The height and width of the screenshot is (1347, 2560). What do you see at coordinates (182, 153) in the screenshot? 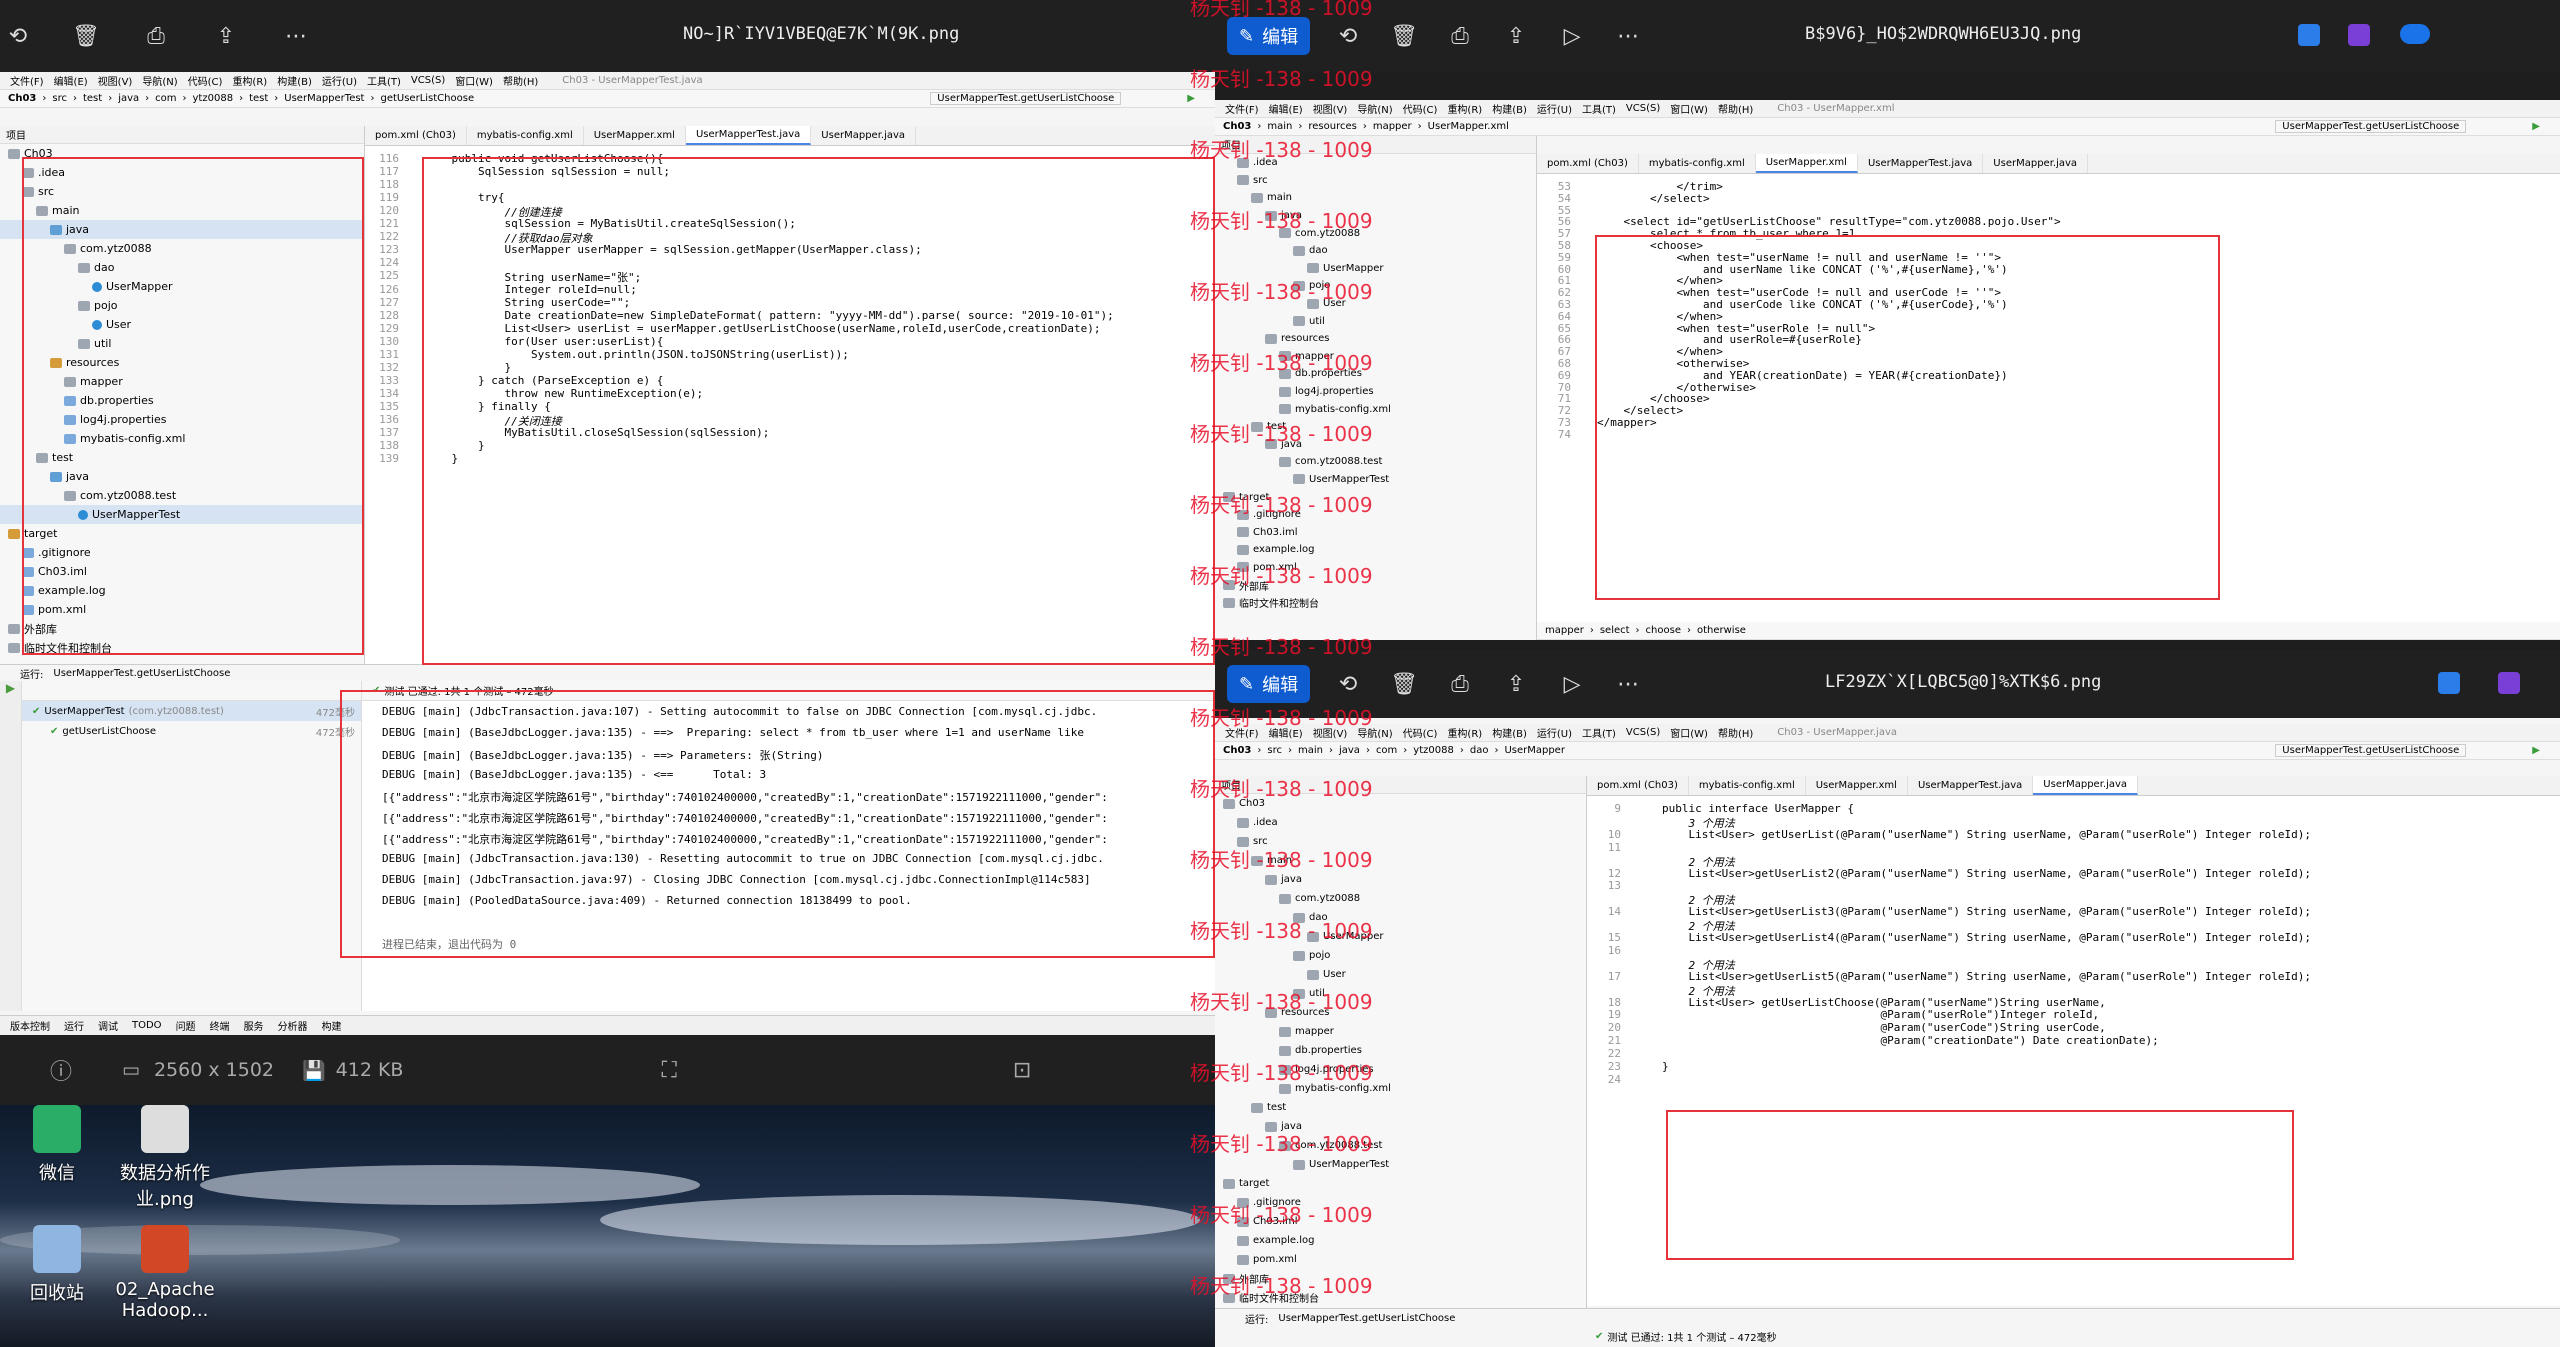
I see `tree-item: Ch03` at bounding box center [182, 153].